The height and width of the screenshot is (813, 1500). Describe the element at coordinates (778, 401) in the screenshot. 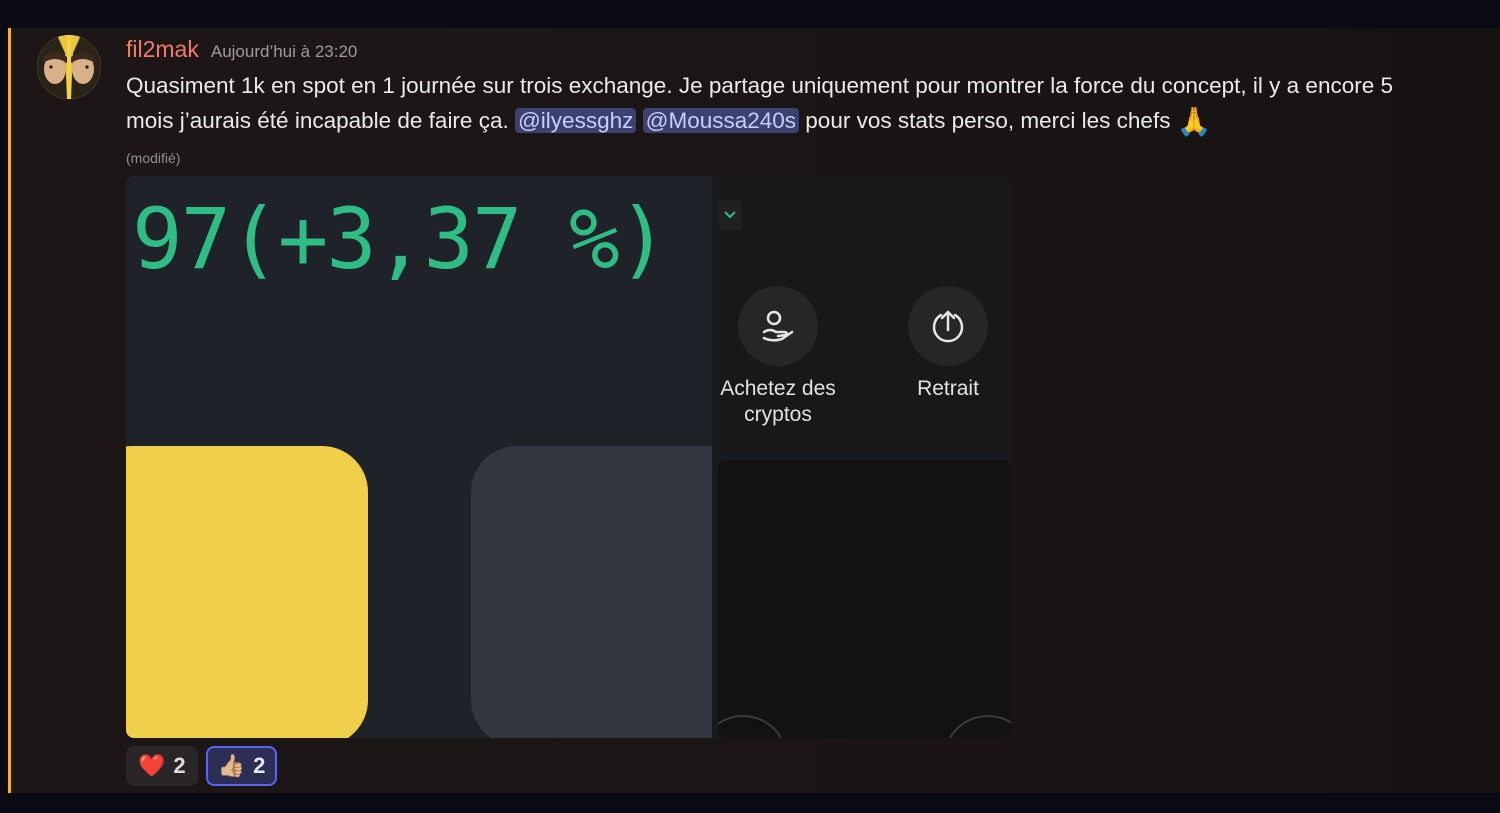

I see `buy-crypto-label: Achetez des cryptos` at that location.